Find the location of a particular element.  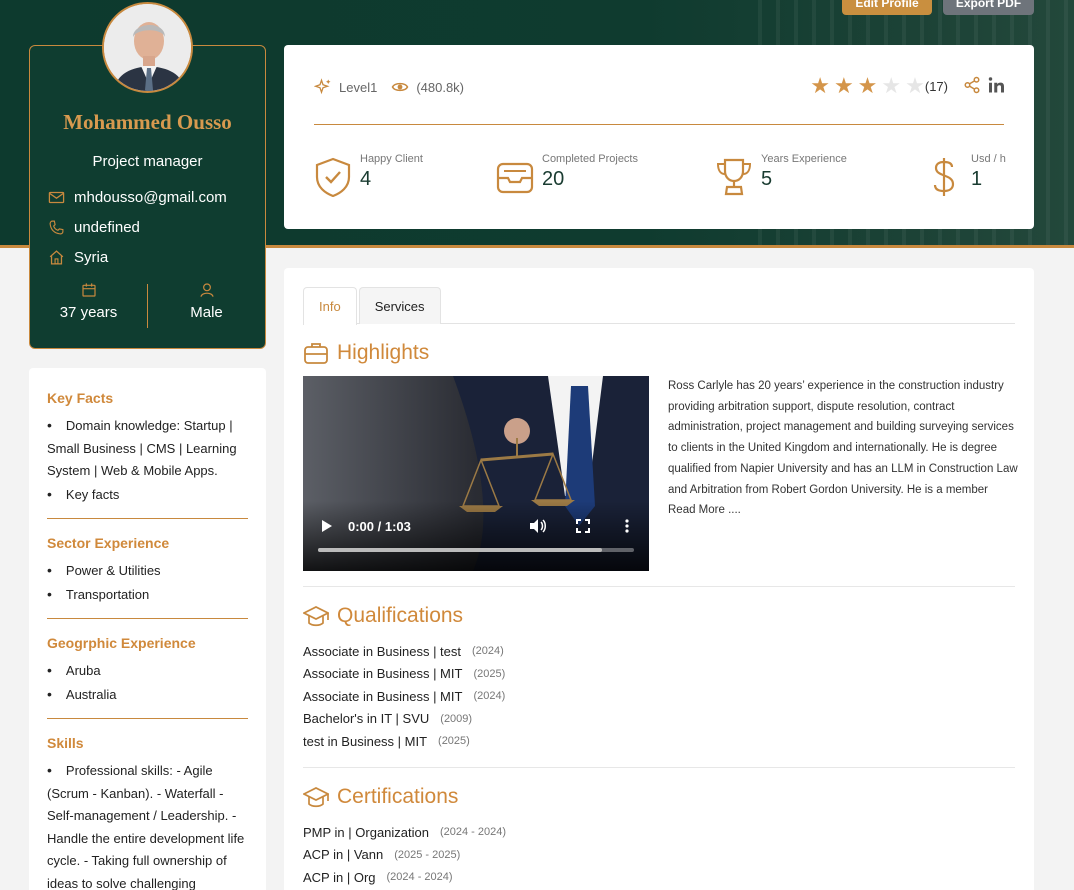

profile-stats: 37 years Male is located at coordinates (147, 306).